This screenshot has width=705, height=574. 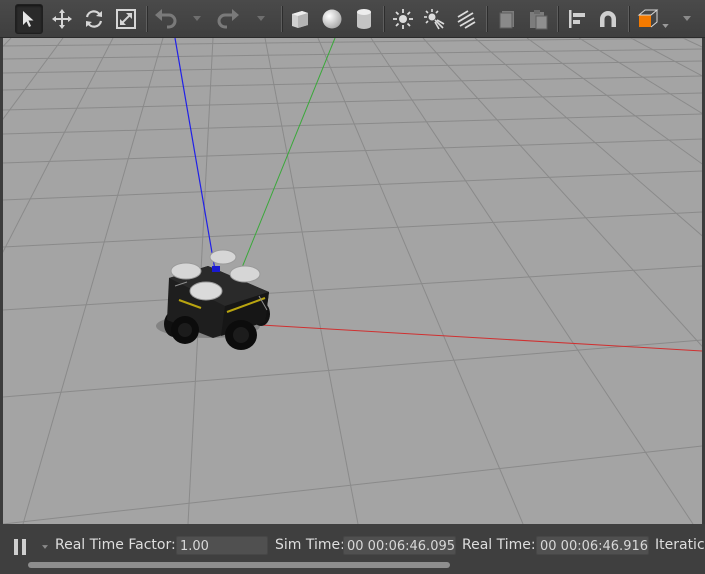 What do you see at coordinates (115, 545) in the screenshot?
I see `real-time-factor-label: Real Time Factor:` at bounding box center [115, 545].